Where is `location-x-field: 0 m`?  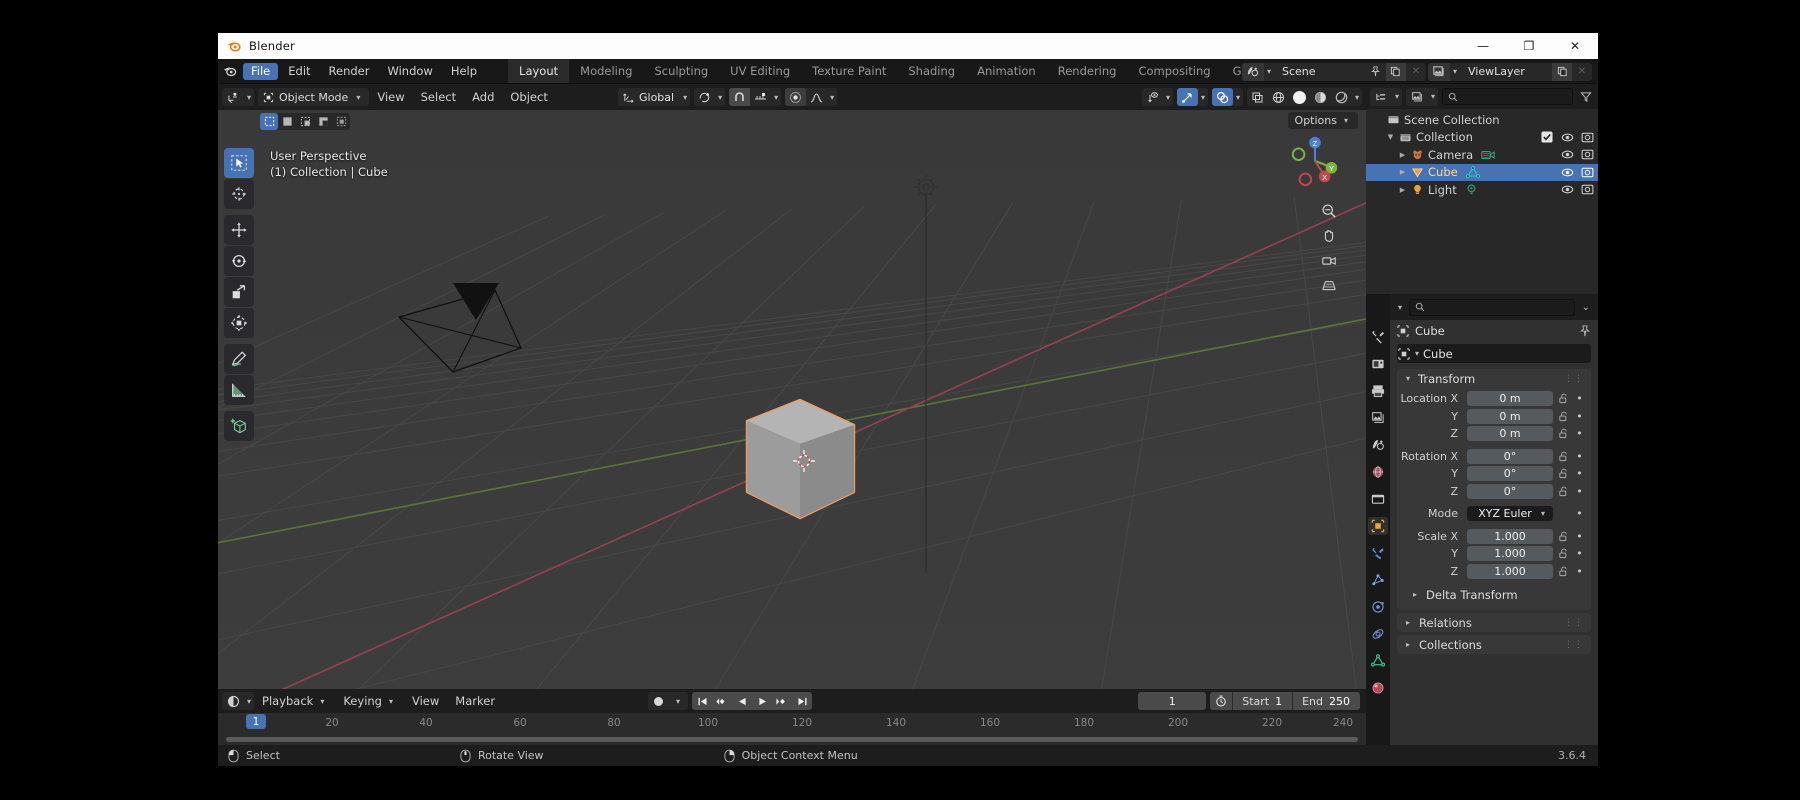
location-x-field: 0 m is located at coordinates (1510, 399).